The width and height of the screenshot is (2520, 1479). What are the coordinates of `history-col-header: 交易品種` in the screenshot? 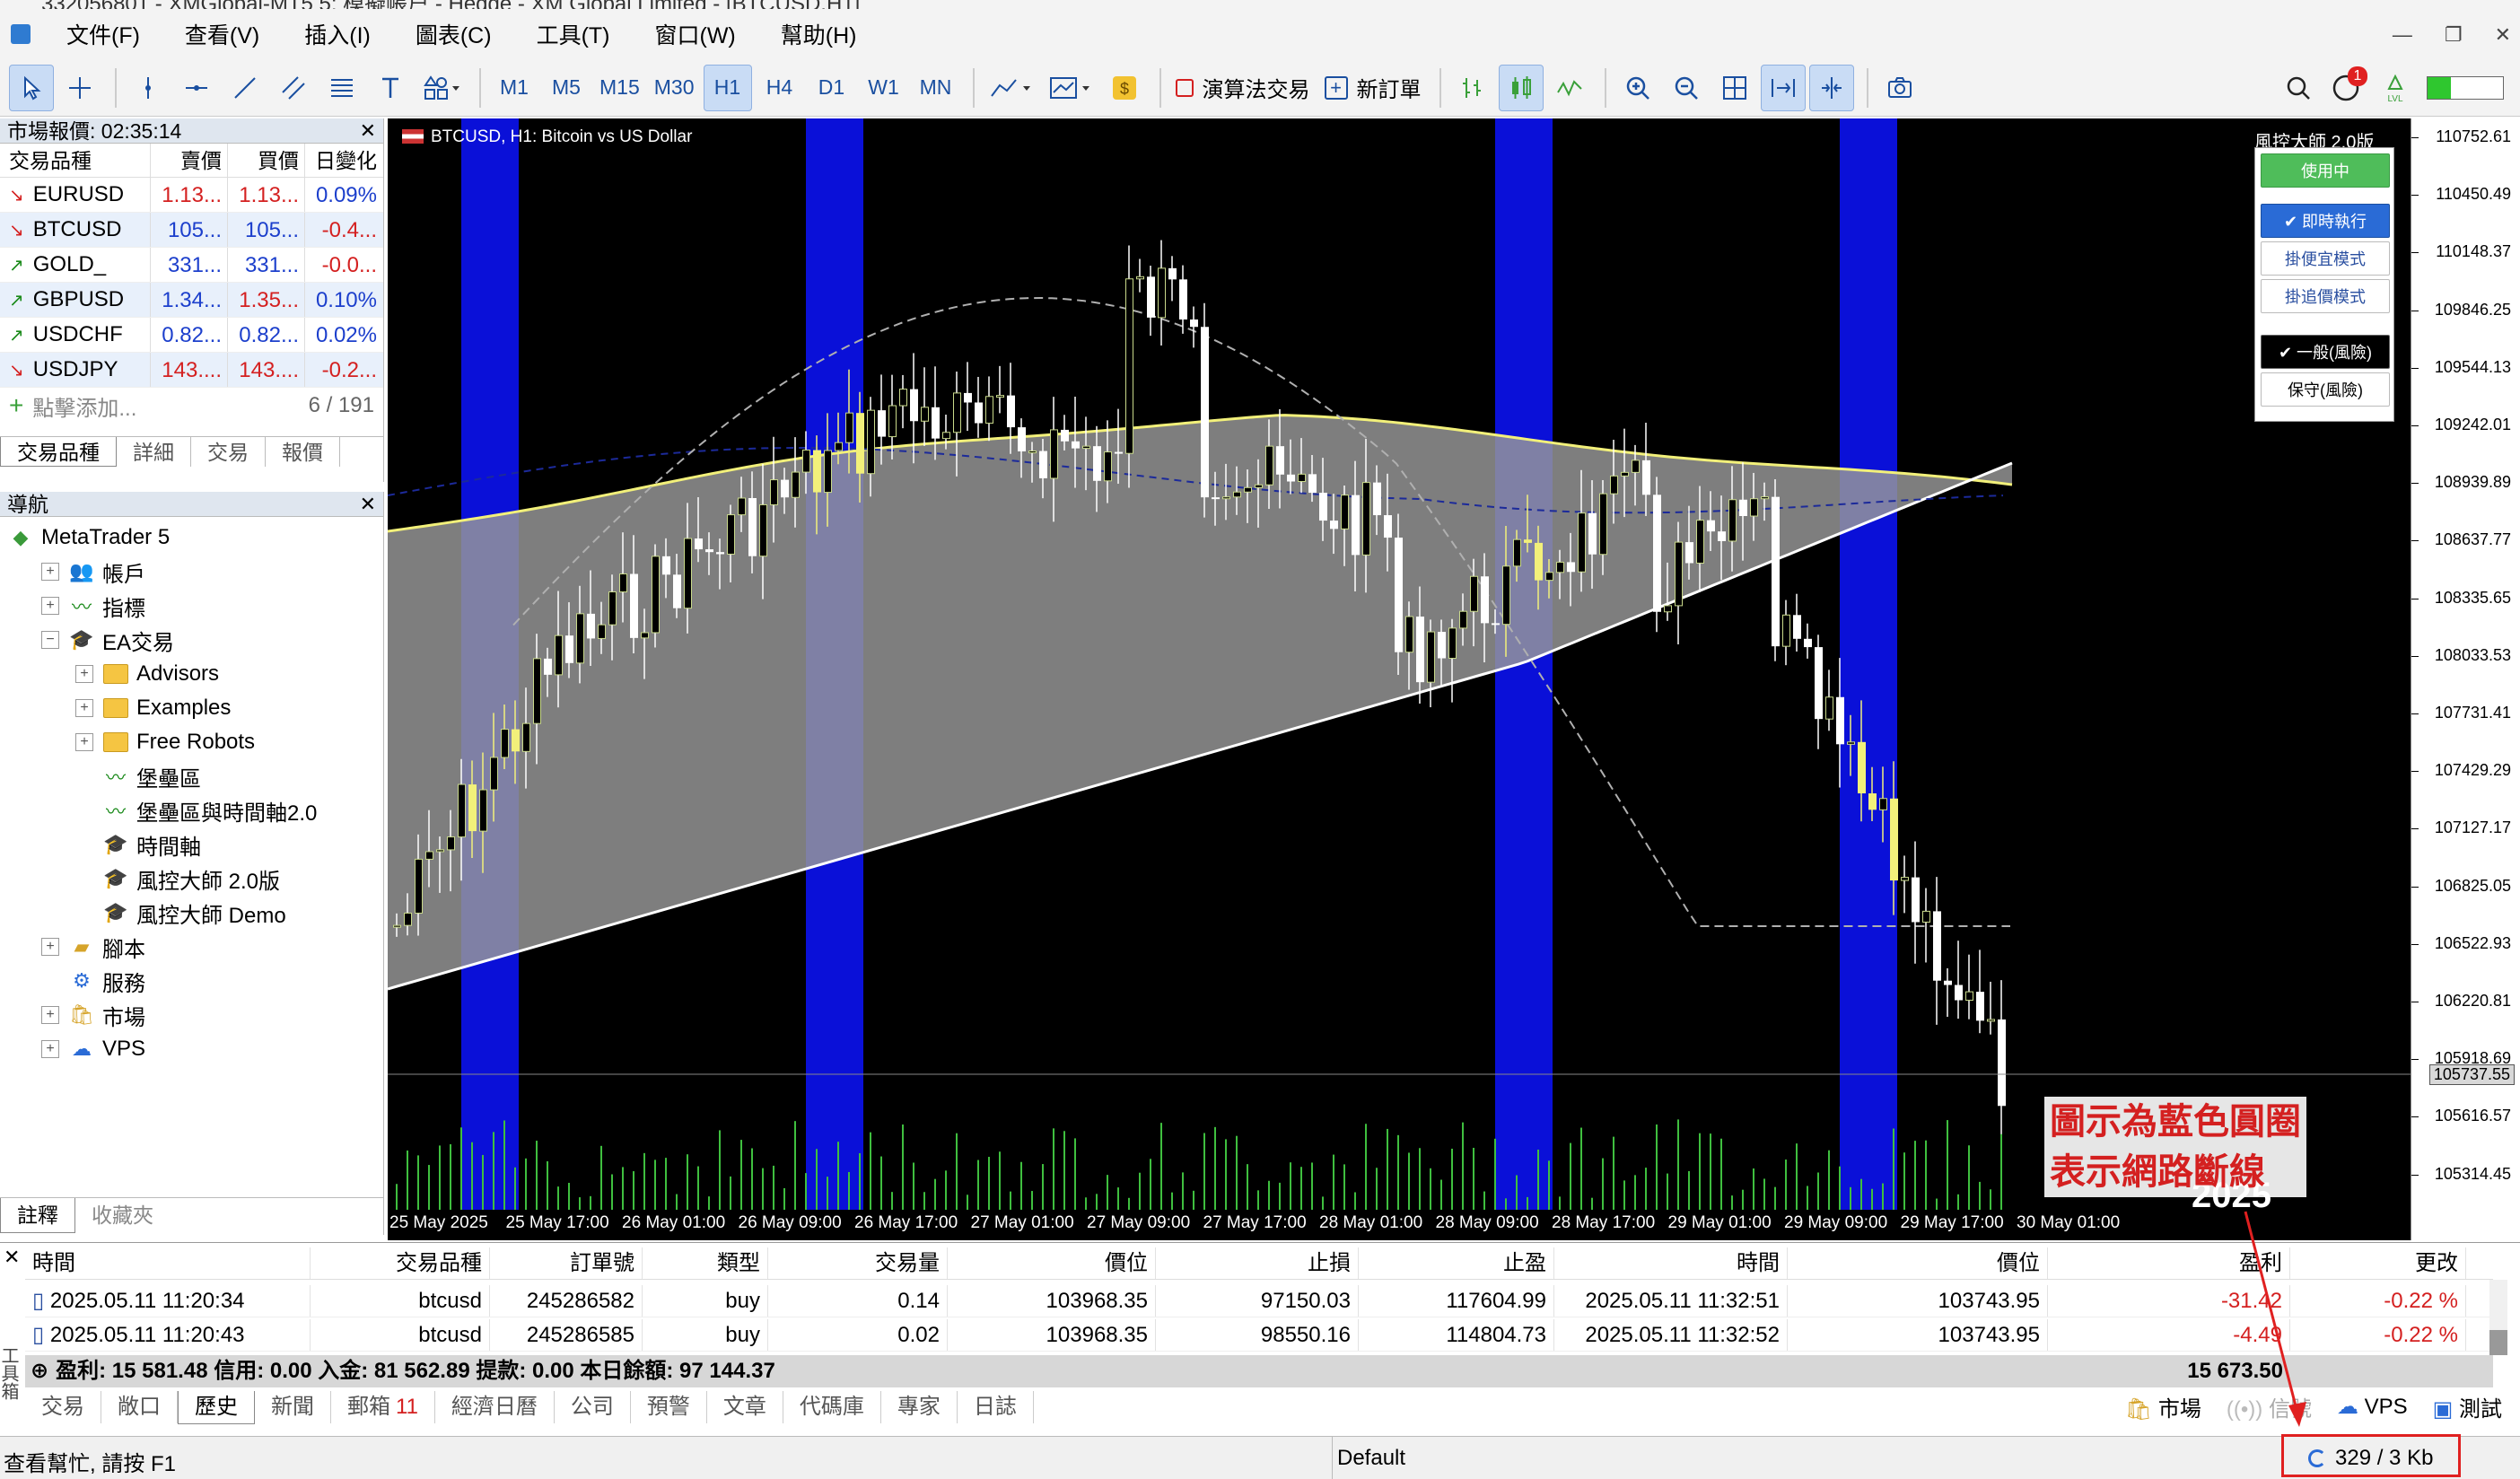 It's located at (401, 1263).